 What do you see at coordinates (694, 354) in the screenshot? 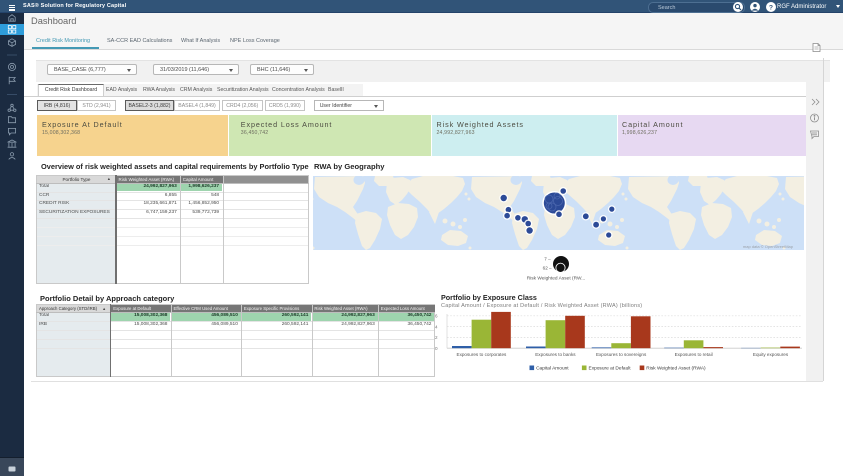
I see `svg-text: Exposures to retail` at bounding box center [694, 354].